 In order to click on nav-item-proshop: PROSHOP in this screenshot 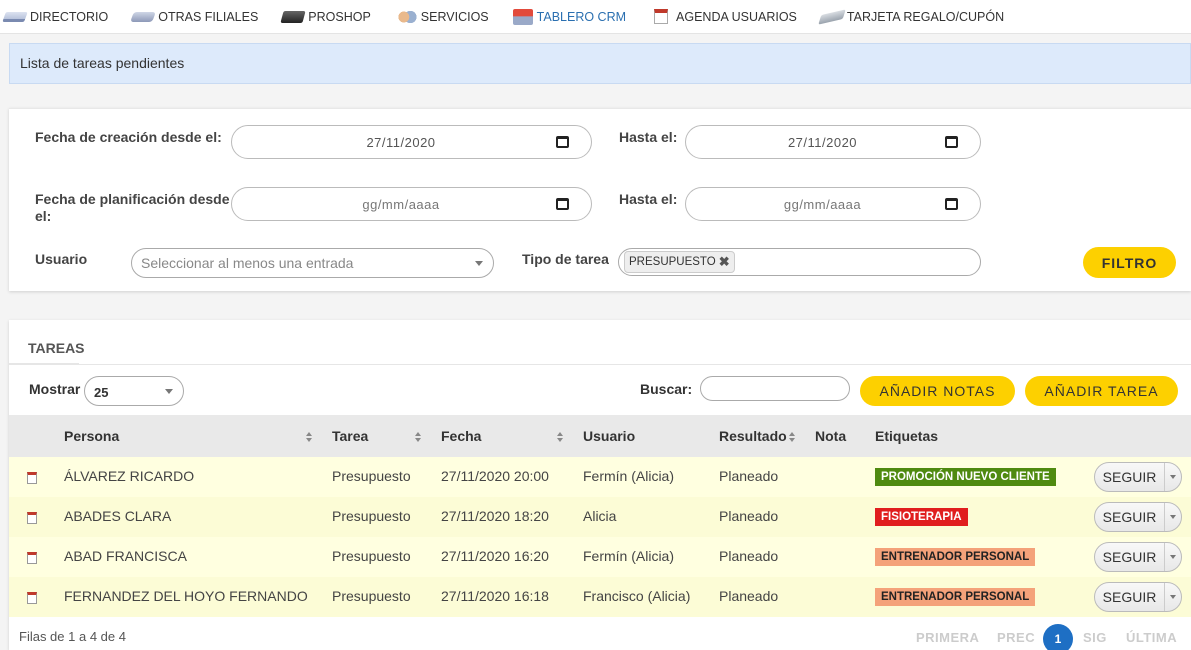, I will do `click(325, 17)`.